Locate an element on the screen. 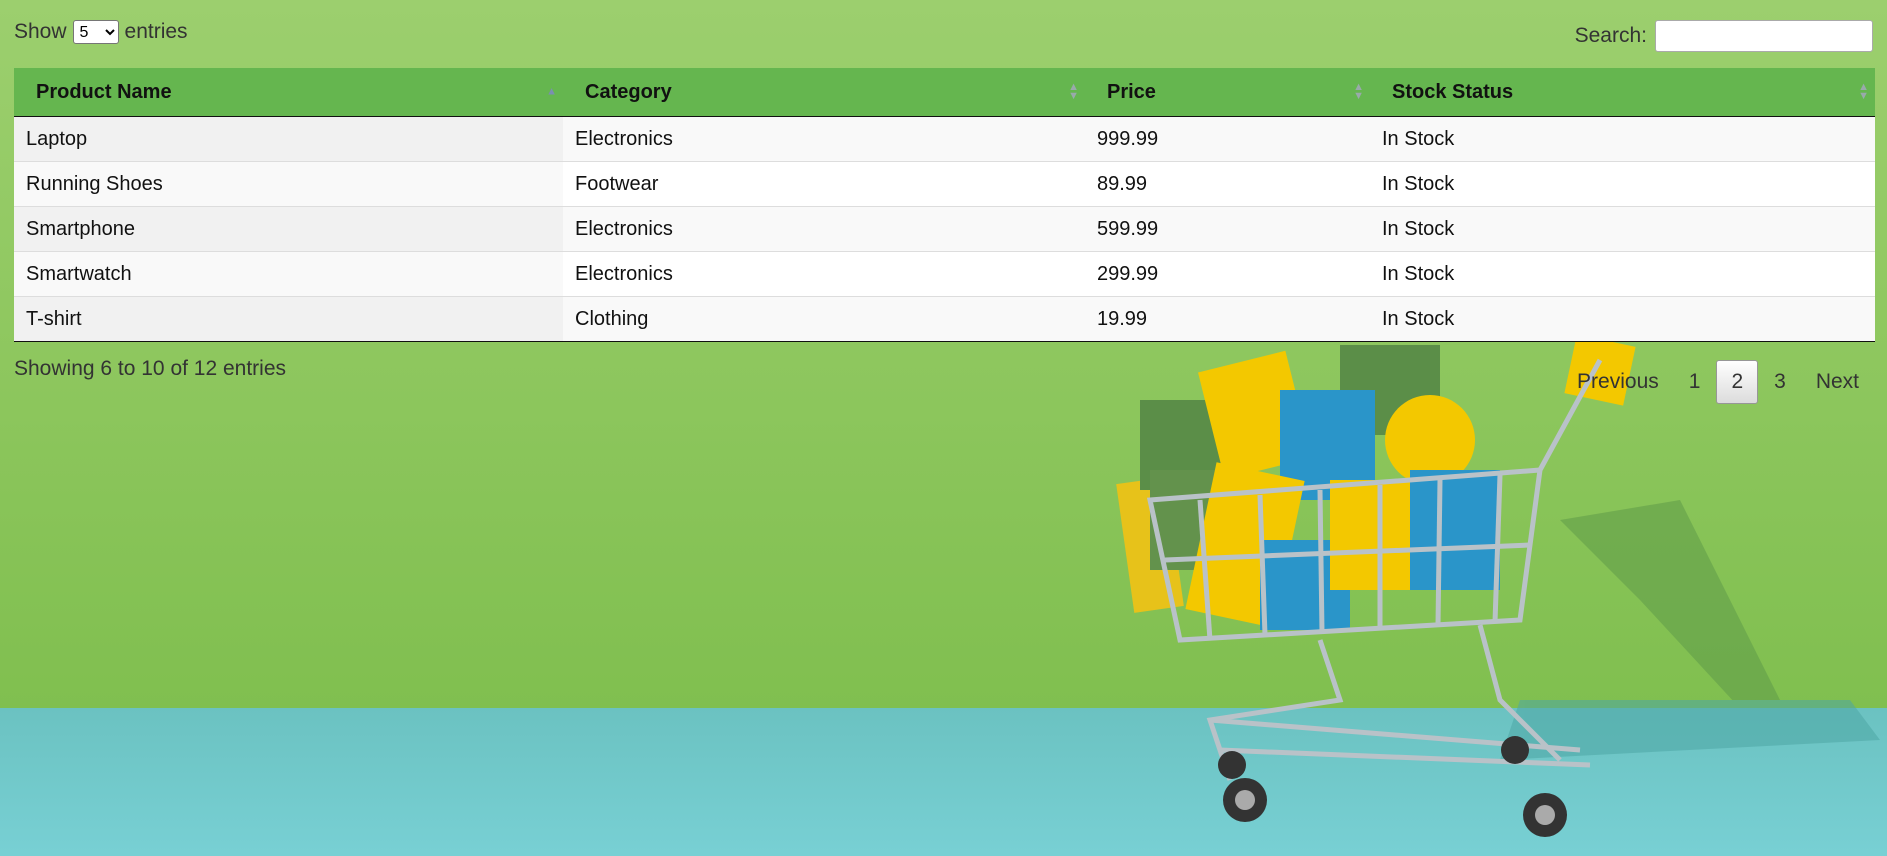 Image resolution: width=1887 pixels, height=856 pixels. table-row: Smartphone Electronics 599.99 In Stock is located at coordinates (944, 229).